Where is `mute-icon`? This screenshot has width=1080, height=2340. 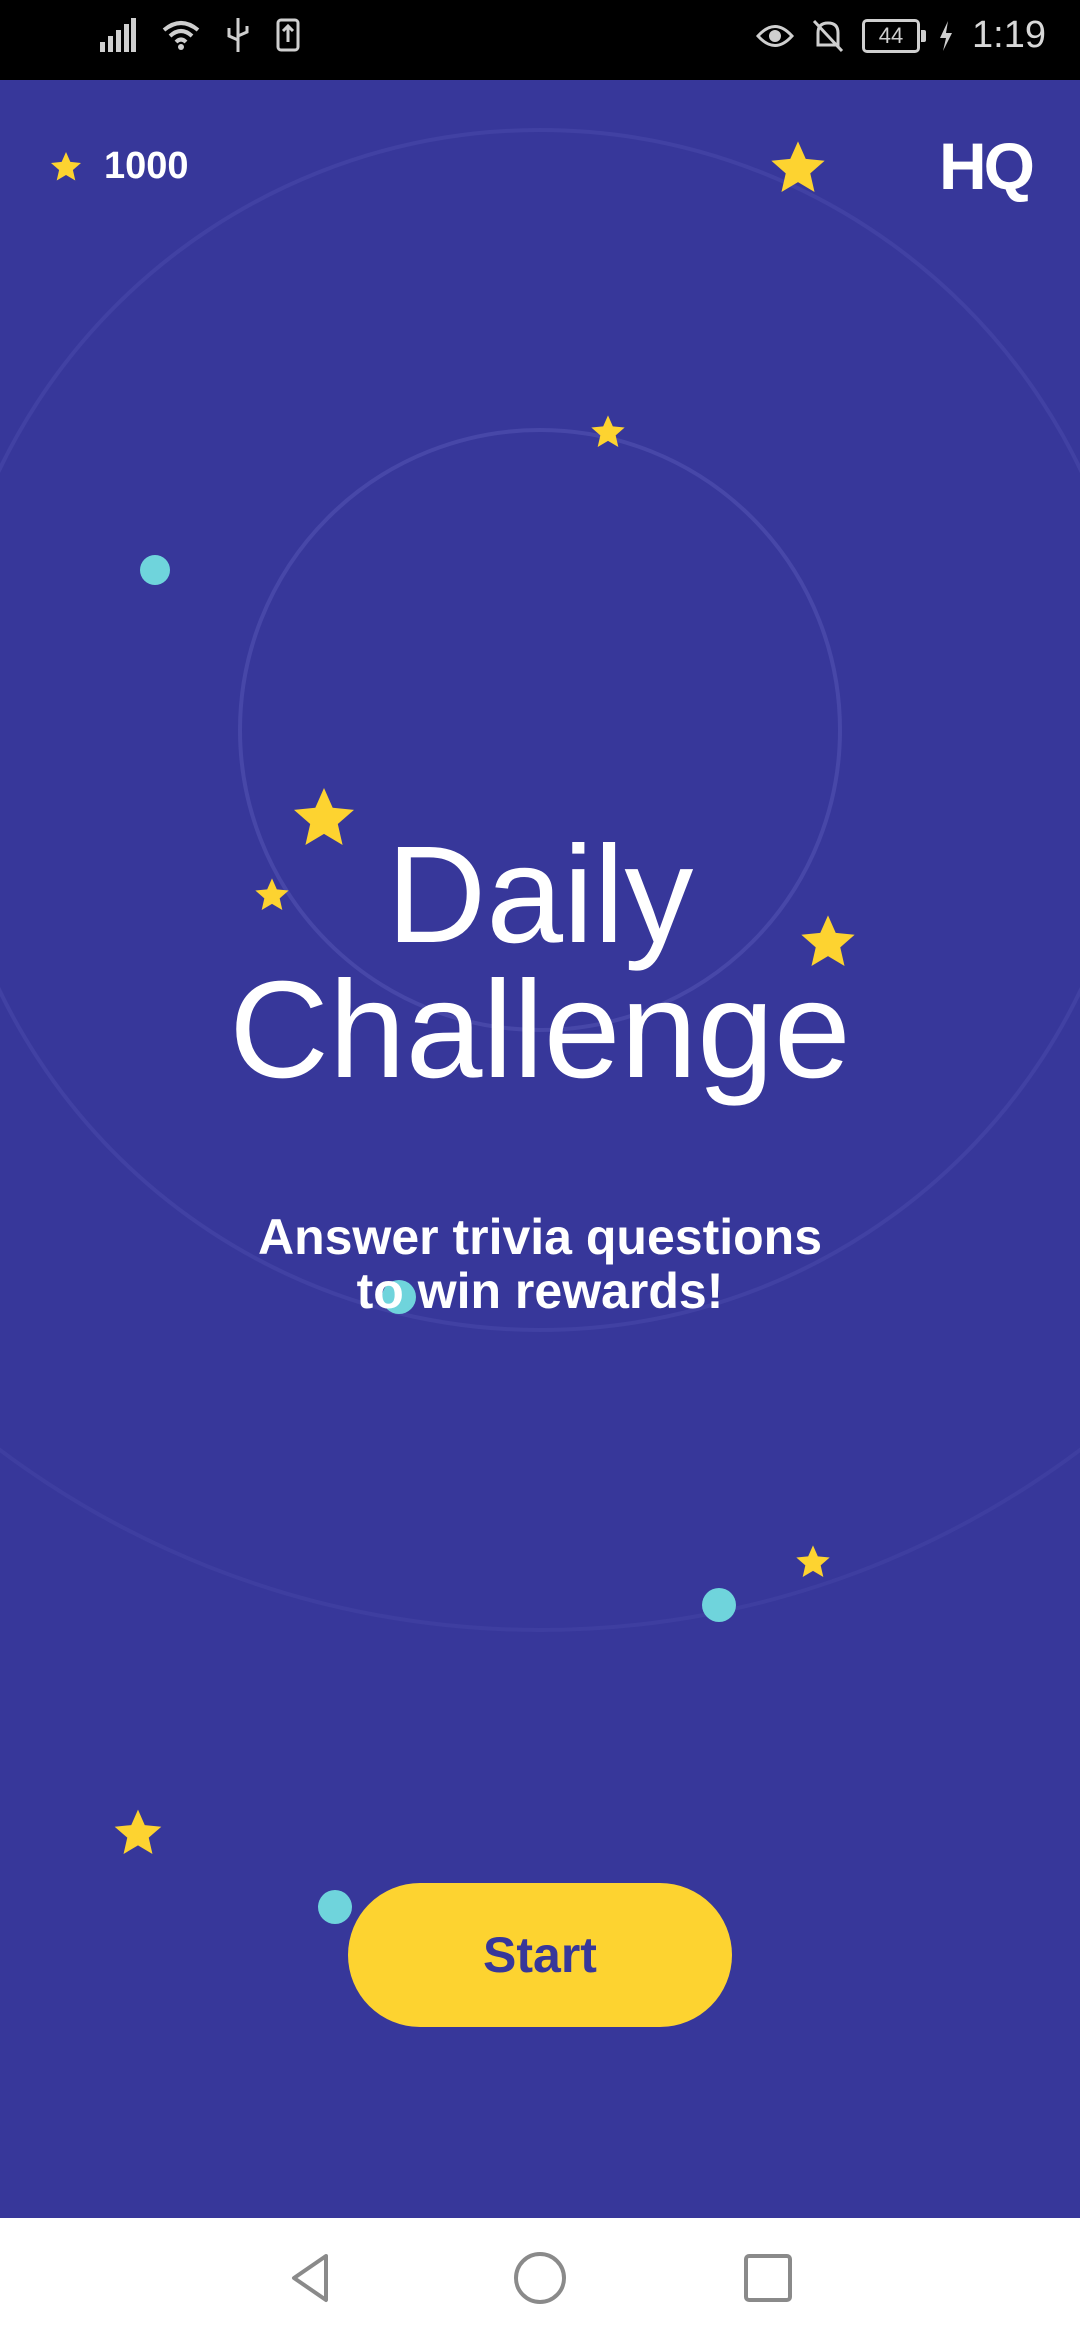
mute-icon is located at coordinates (828, 35).